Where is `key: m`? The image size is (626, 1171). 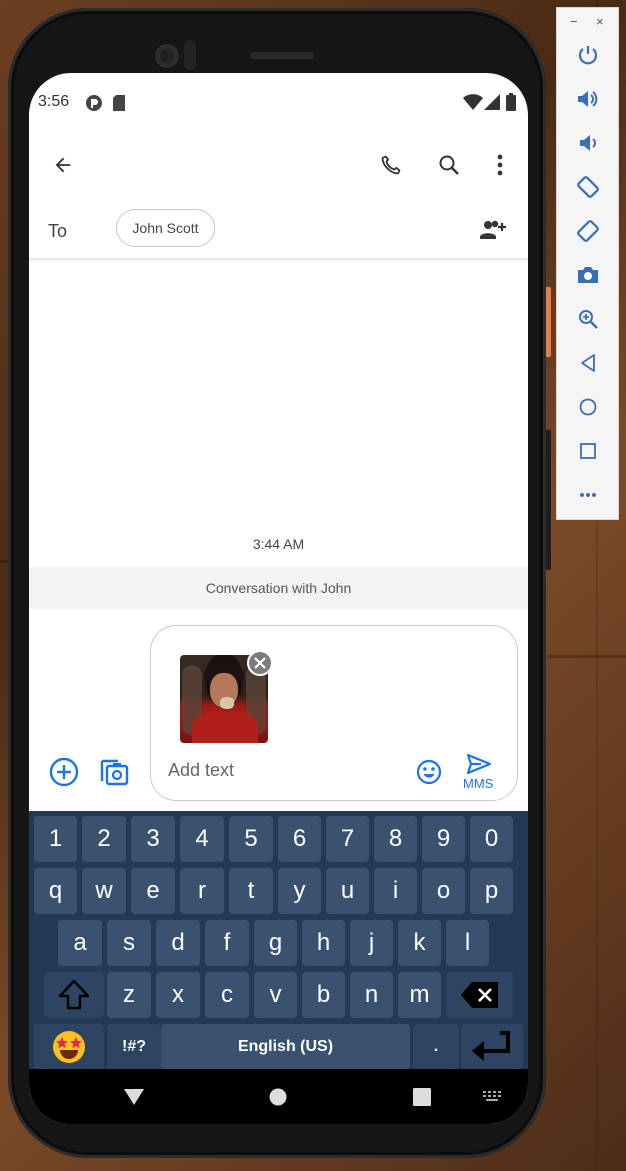
key: m is located at coordinates (419, 995).